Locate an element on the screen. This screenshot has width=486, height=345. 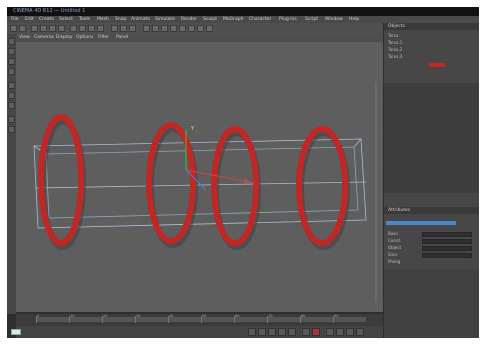
attribute-tab: Basic is located at coordinates (393, 233).